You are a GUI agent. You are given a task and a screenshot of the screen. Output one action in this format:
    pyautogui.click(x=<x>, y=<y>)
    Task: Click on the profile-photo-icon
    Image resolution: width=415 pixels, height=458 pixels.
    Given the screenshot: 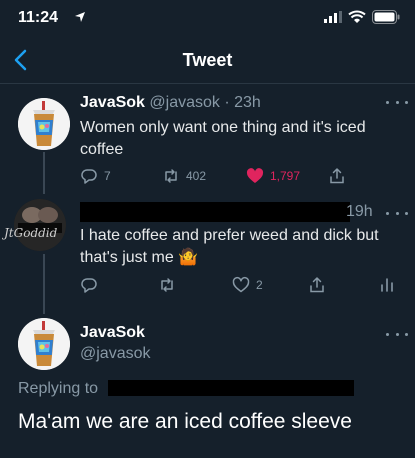 What is the action you would take?
    pyautogui.click(x=40, y=225)
    